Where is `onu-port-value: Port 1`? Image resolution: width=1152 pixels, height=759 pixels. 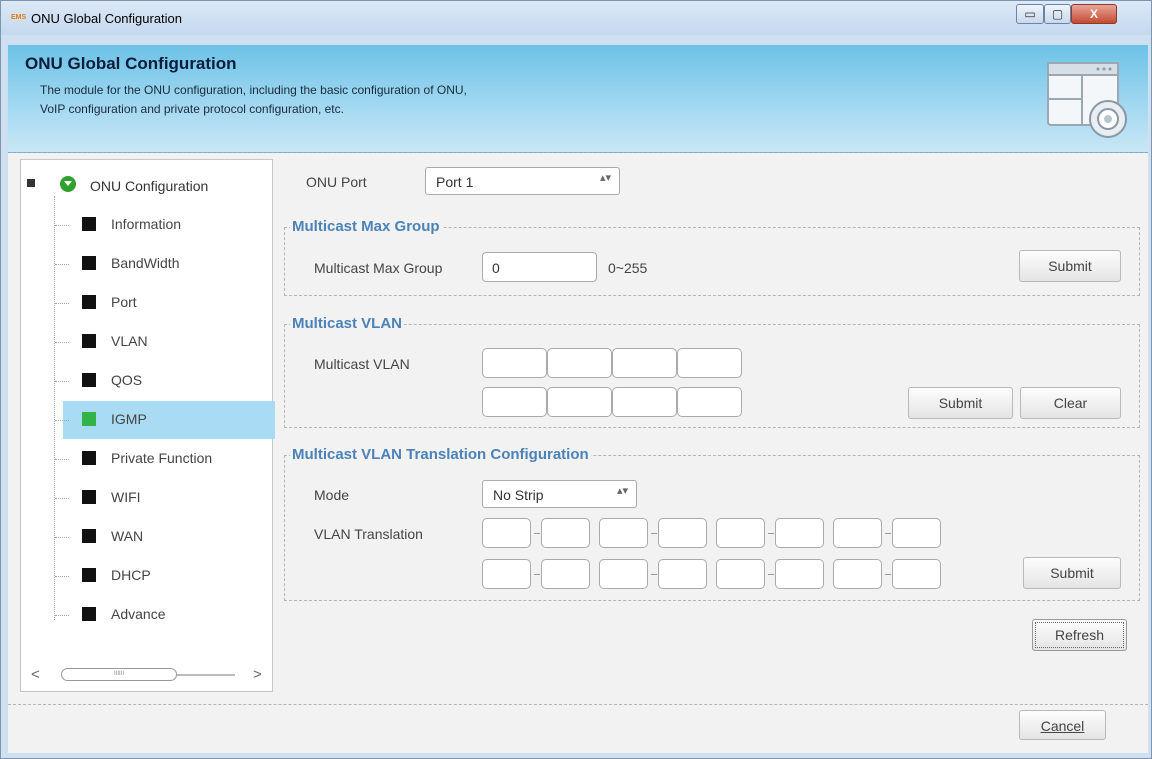
onu-port-value: Port 1 is located at coordinates (455, 182).